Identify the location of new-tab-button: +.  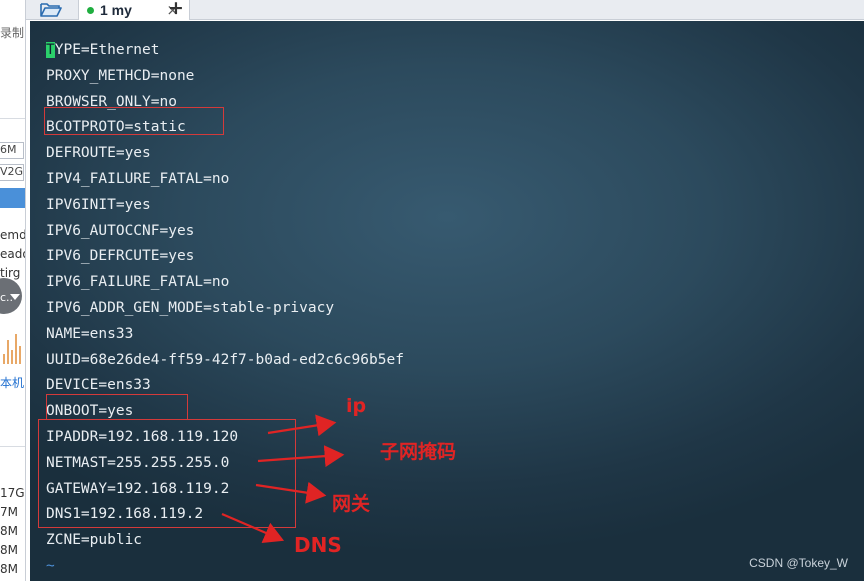
(176, 9).